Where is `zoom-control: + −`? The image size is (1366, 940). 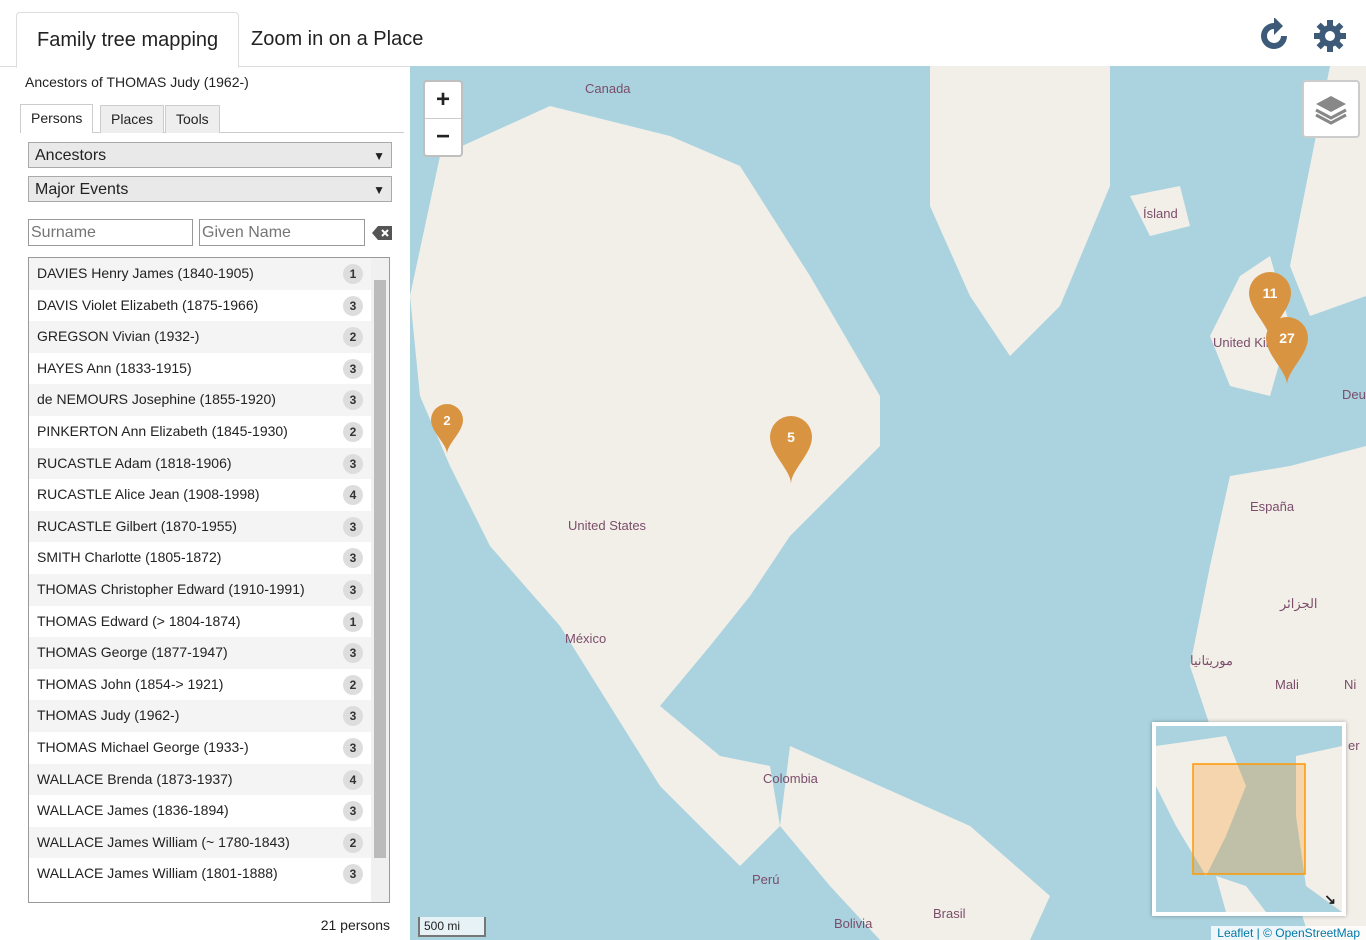 zoom-control: + − is located at coordinates (443, 118).